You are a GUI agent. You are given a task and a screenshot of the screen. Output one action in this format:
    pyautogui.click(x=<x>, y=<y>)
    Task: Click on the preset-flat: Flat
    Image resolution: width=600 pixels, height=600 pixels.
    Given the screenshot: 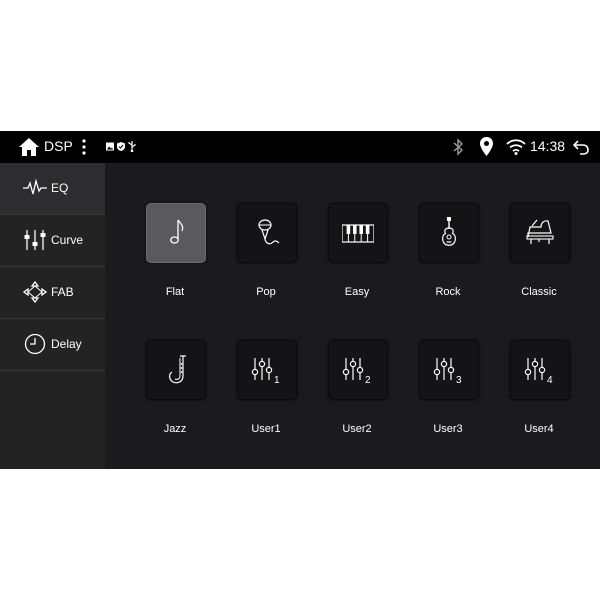 What is the action you would take?
    pyautogui.click(x=175, y=250)
    